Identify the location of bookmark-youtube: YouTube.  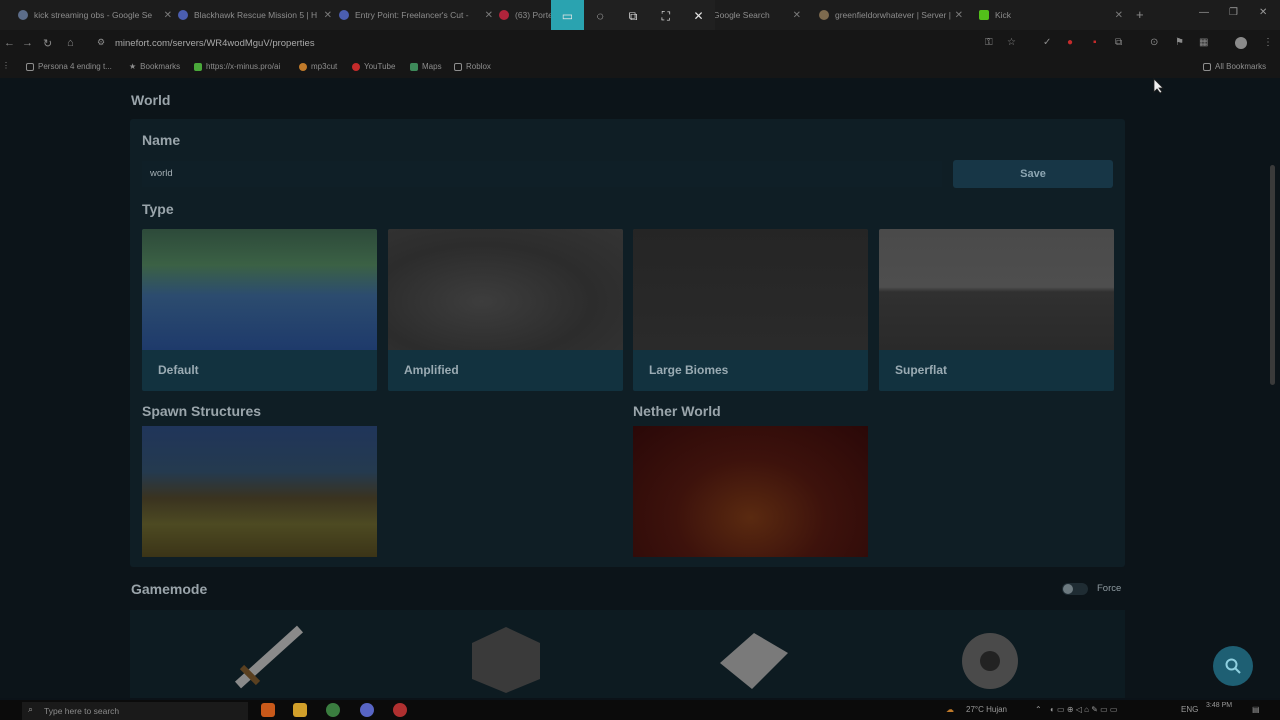
(373, 66).